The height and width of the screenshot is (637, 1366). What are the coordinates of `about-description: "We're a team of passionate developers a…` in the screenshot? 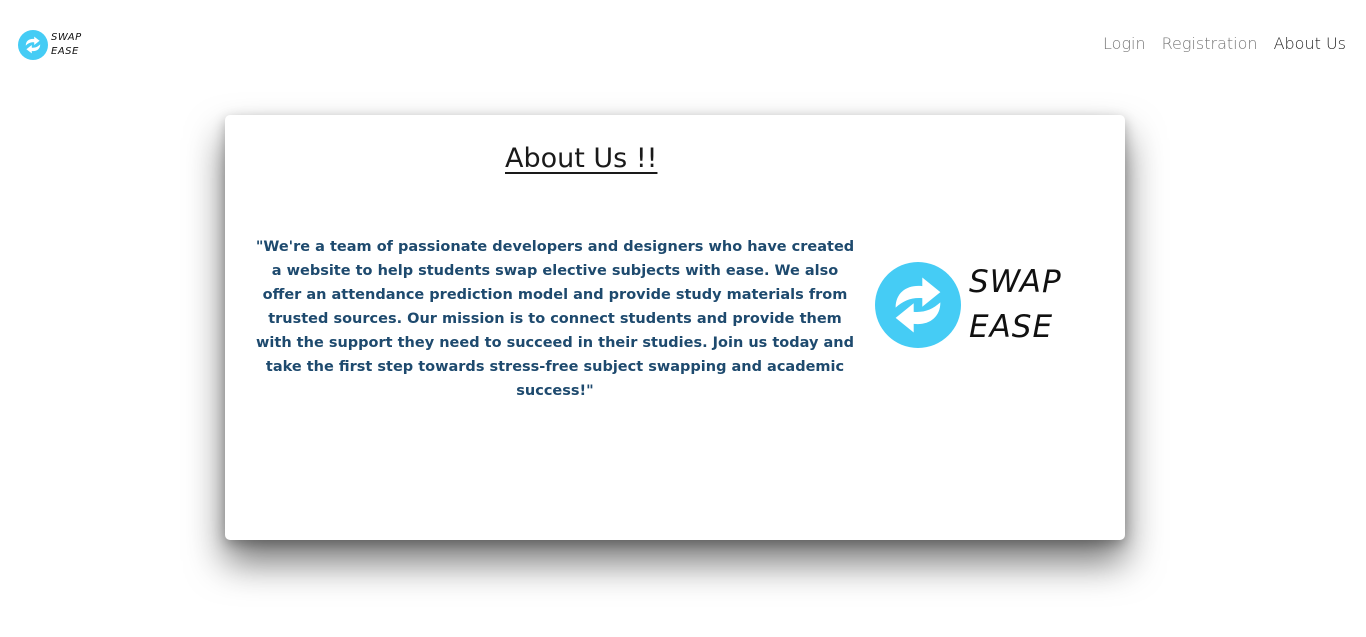 It's located at (555, 319).